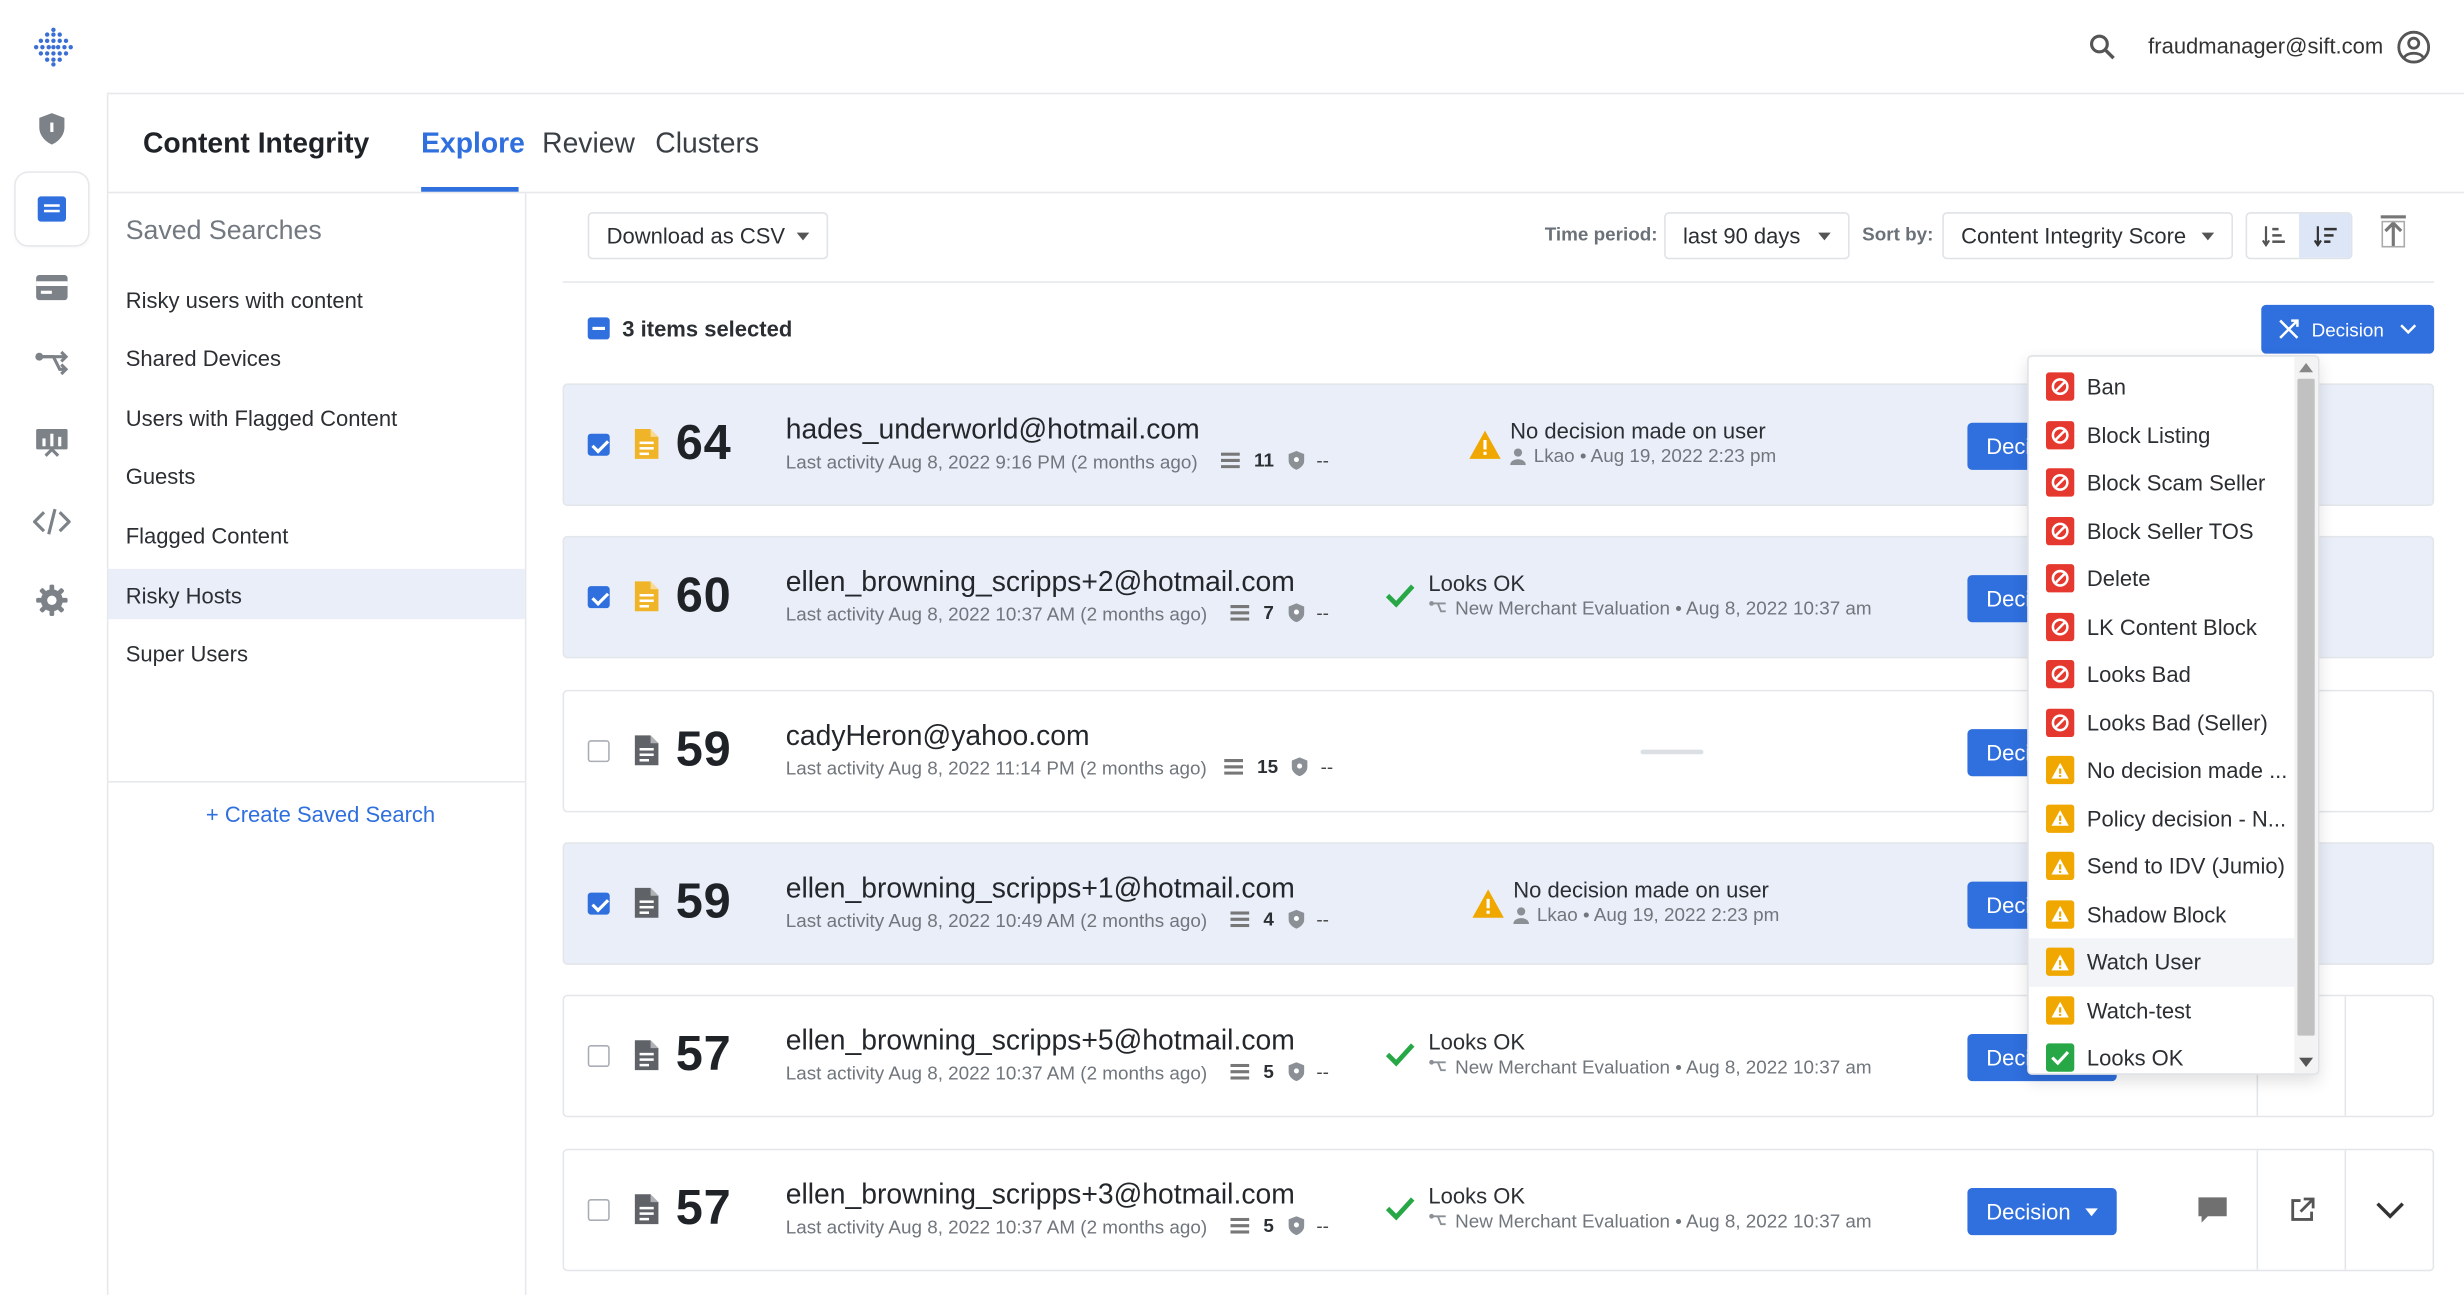 This screenshot has height=1295, width=2464. What do you see at coordinates (707, 143) in the screenshot?
I see `tab-clusters: Clusters` at bounding box center [707, 143].